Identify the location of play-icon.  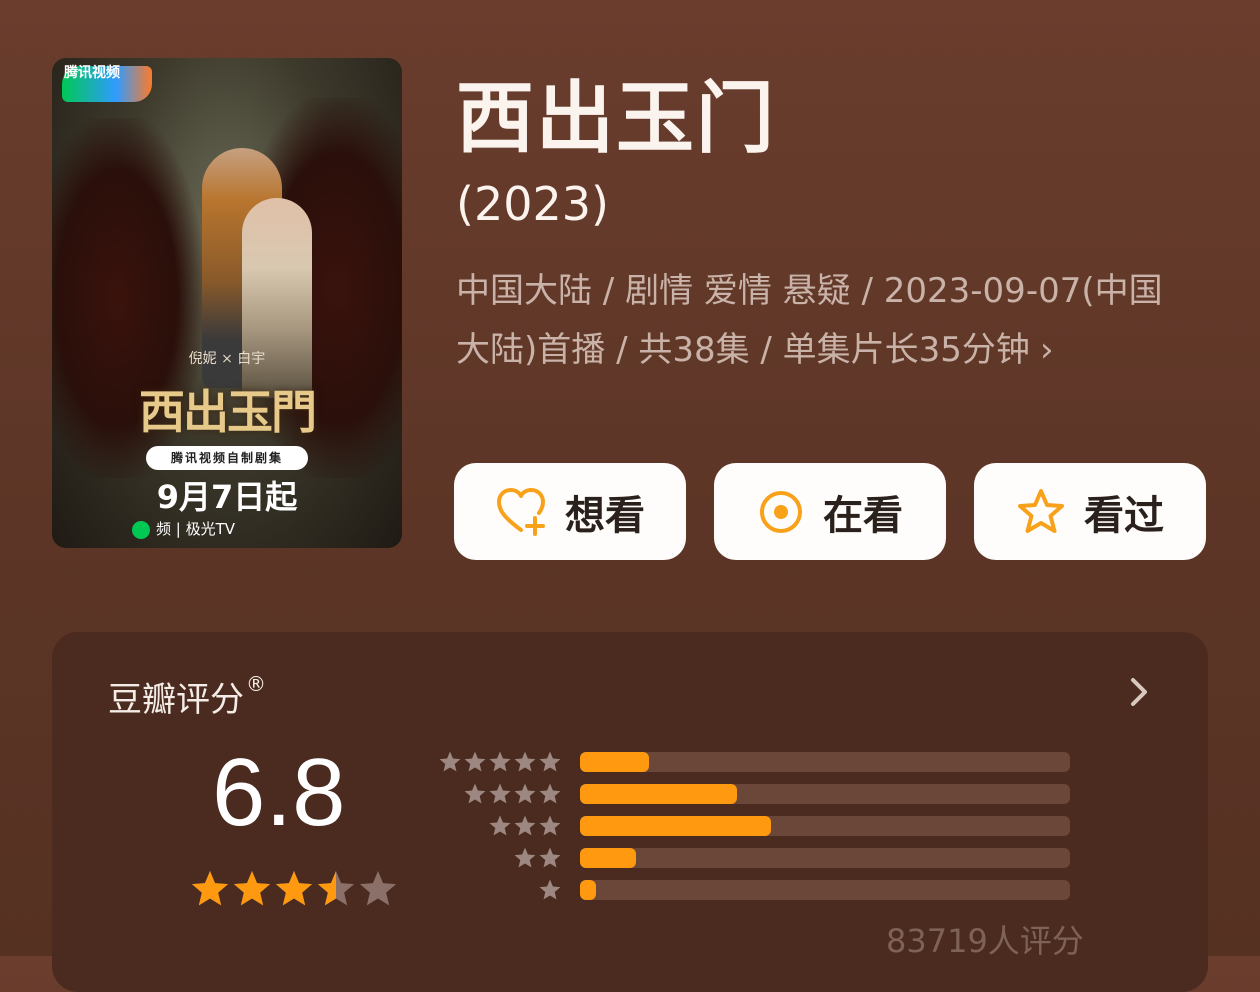
(141, 529).